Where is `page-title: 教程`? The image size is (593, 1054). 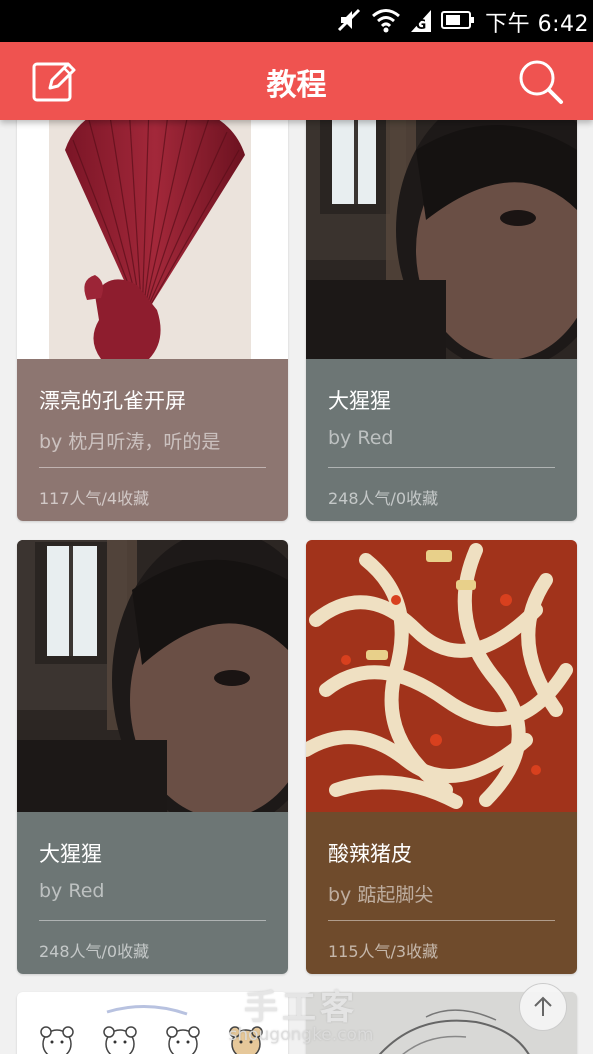 page-title: 教程 is located at coordinates (296, 85).